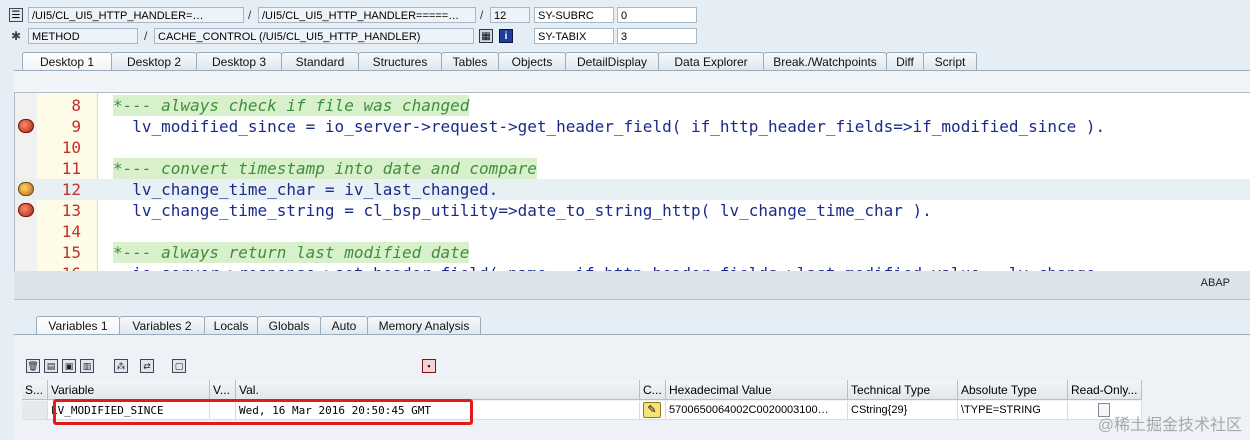 The image size is (1250, 440). What do you see at coordinates (291, 252) in the screenshot?
I see `code-comment: *--- always return last modified date` at bounding box center [291, 252].